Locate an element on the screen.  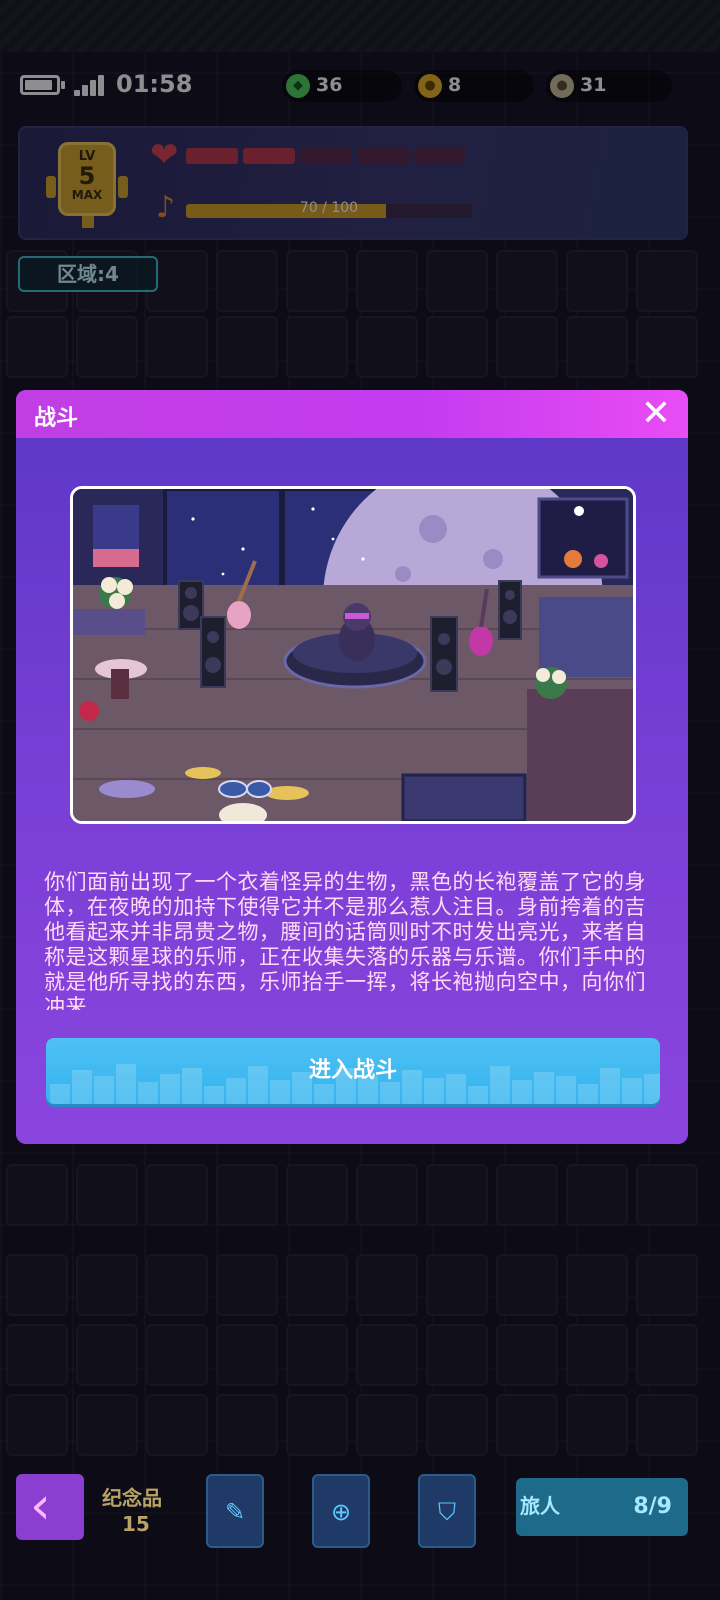
traveler-count: 8/9 is located at coordinates (652, 1506).